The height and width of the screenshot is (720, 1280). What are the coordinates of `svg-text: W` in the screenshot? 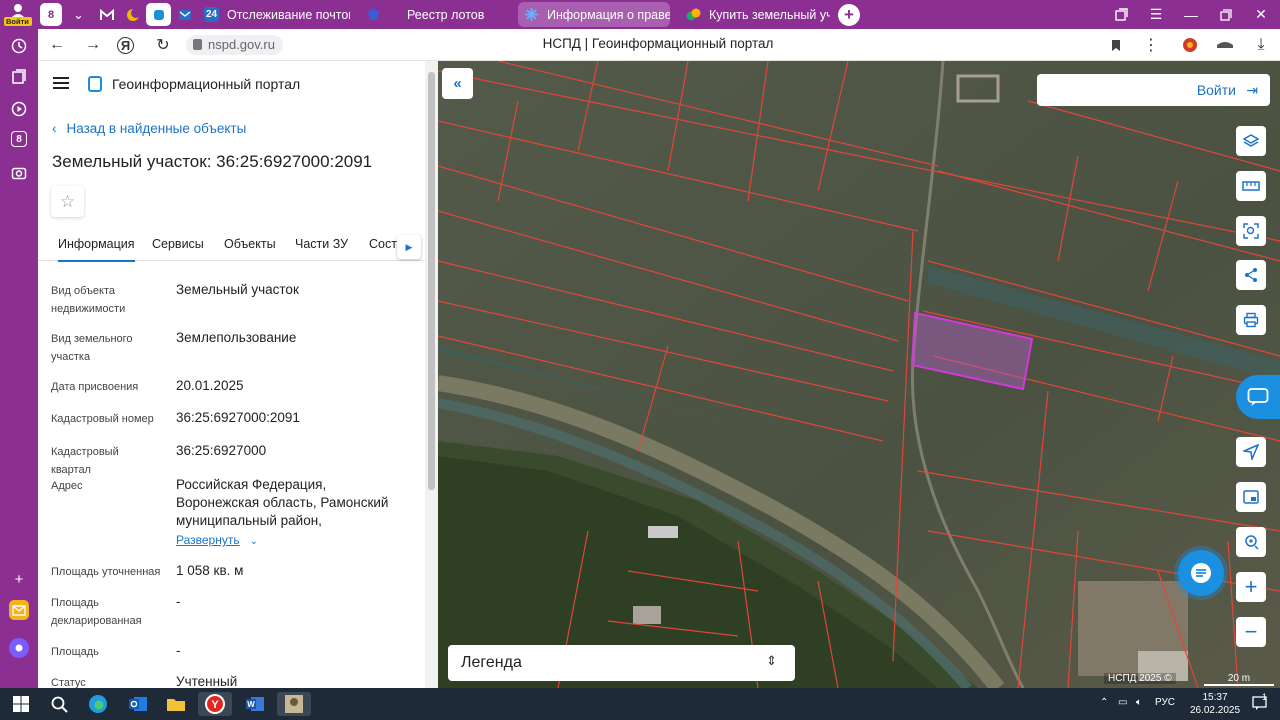 It's located at (251, 704).